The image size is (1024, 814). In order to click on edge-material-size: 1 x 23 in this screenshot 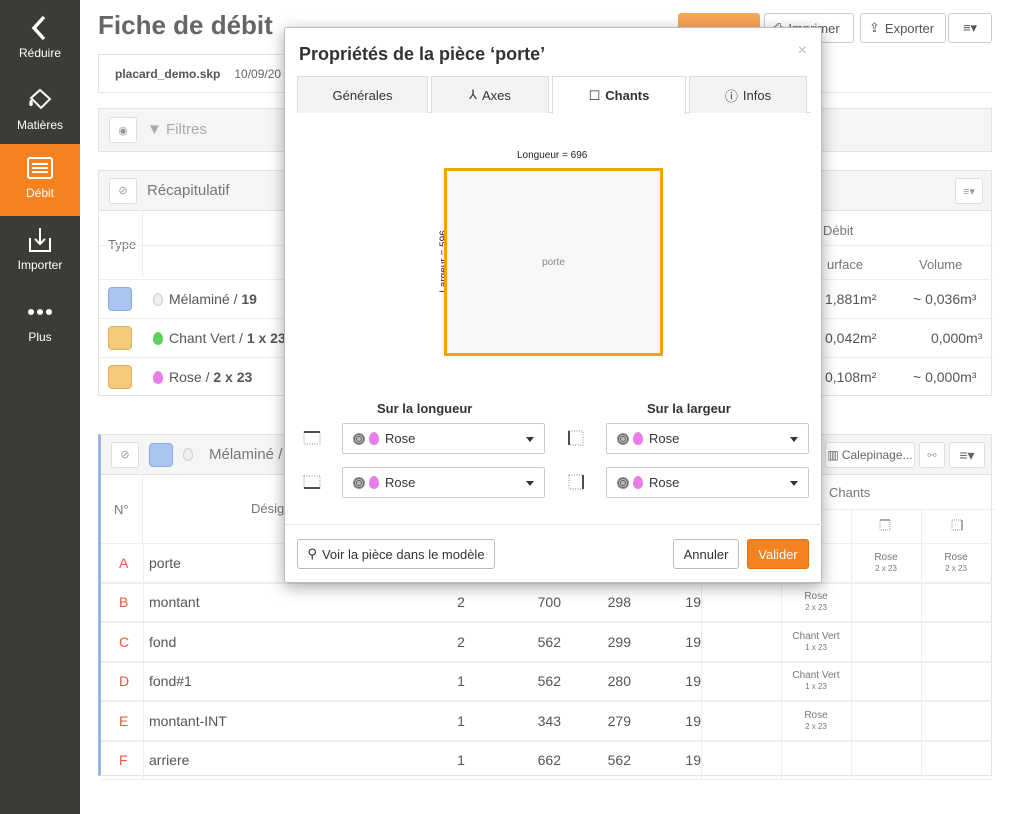, I will do `click(816, 687)`.